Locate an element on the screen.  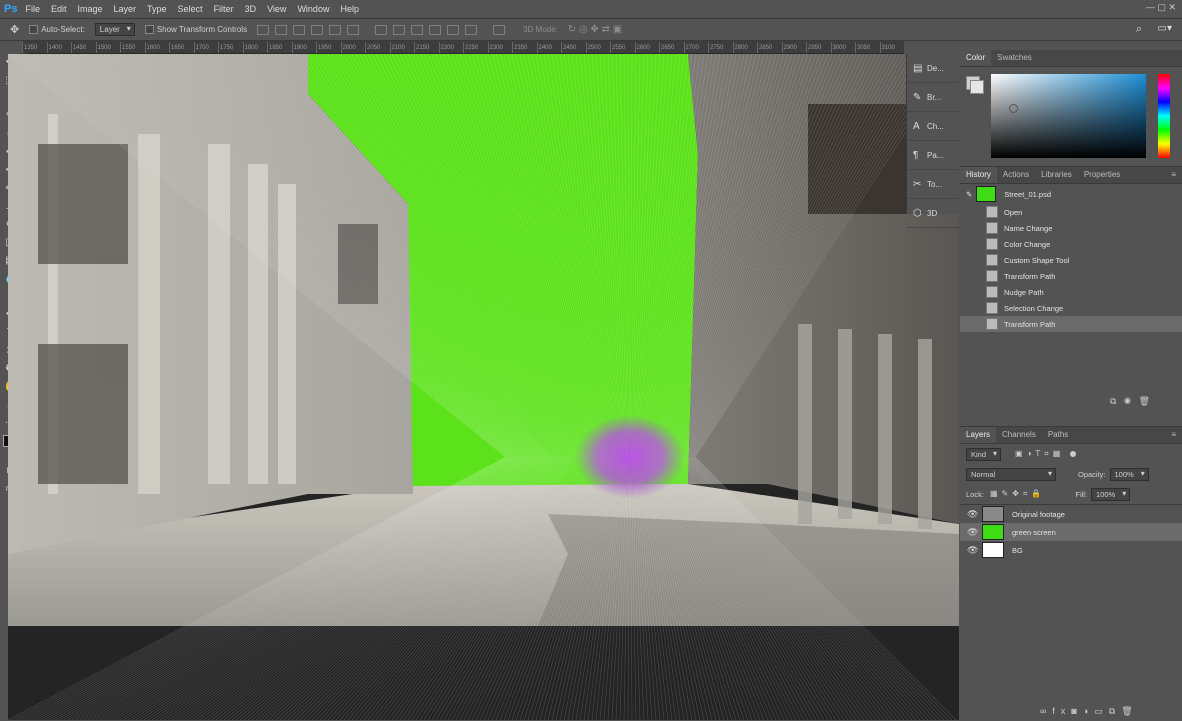
menu-edit: Edit is located at coordinates (59, 9).